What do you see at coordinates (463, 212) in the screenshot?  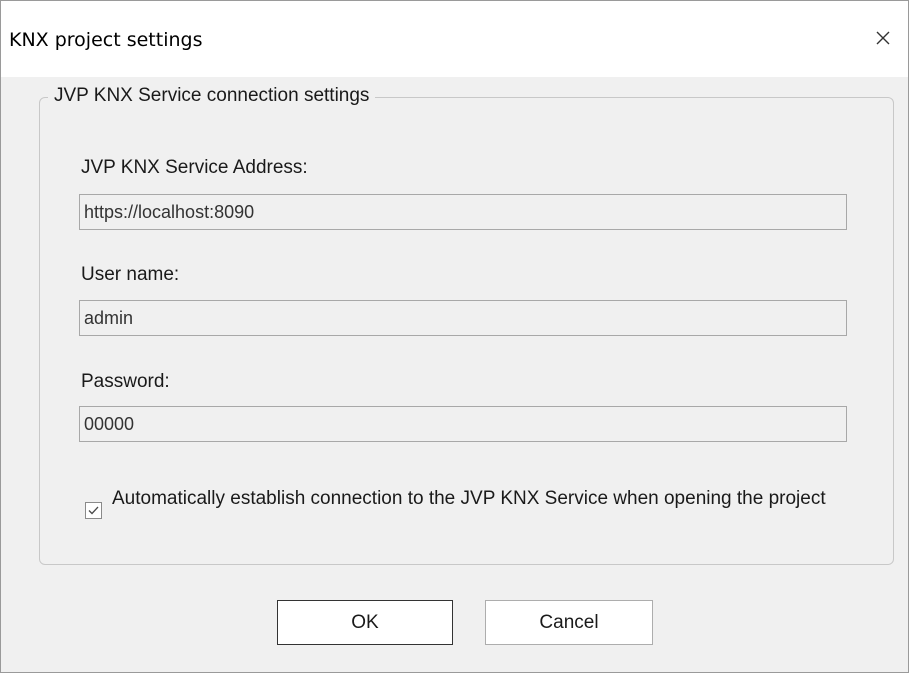 I see `address-input` at bounding box center [463, 212].